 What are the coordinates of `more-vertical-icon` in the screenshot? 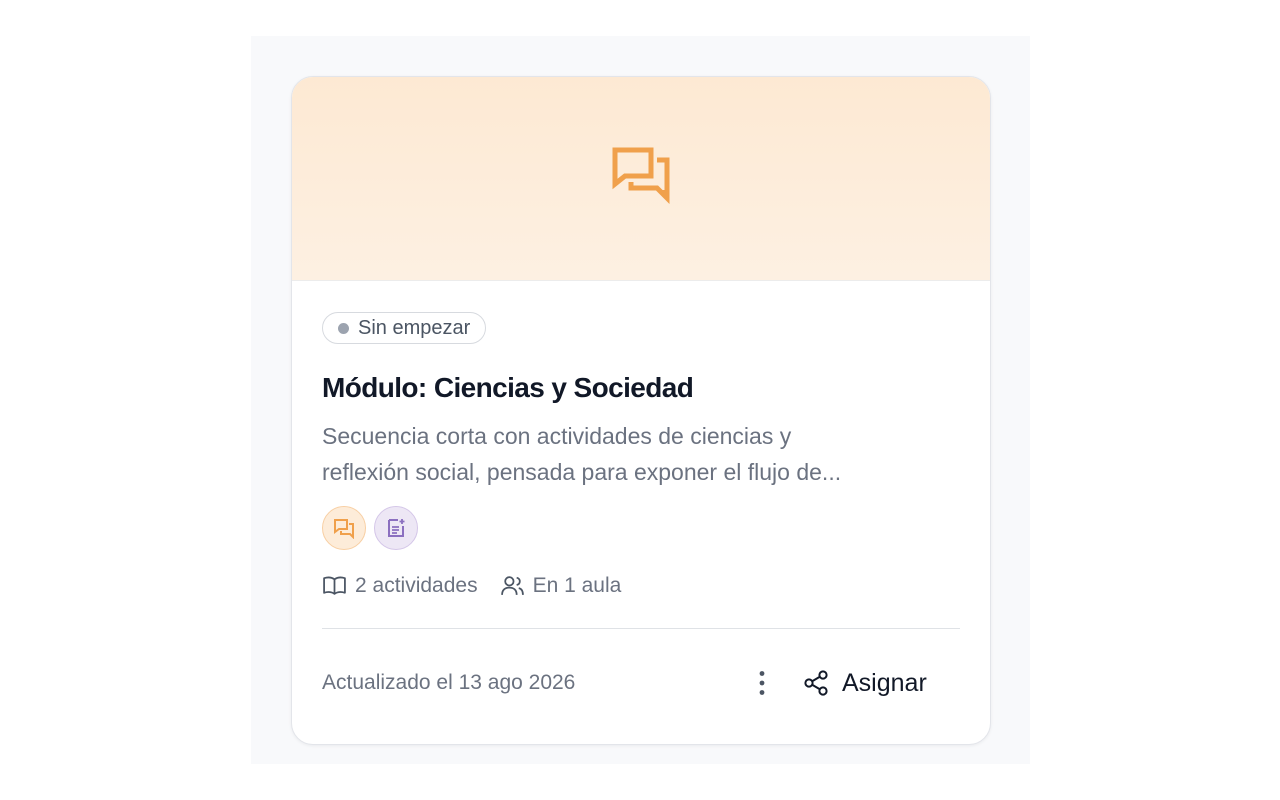 It's located at (762, 683).